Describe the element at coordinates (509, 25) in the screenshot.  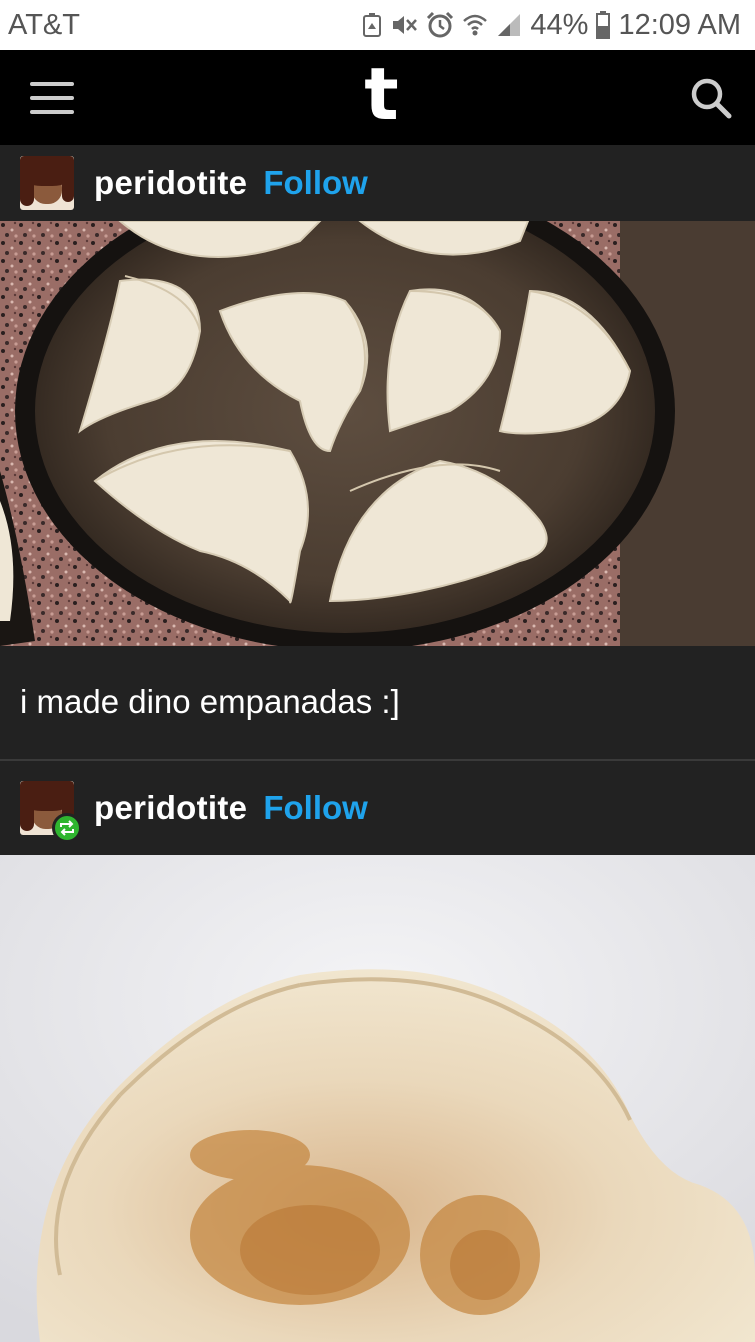
I see `signal-icon` at that location.